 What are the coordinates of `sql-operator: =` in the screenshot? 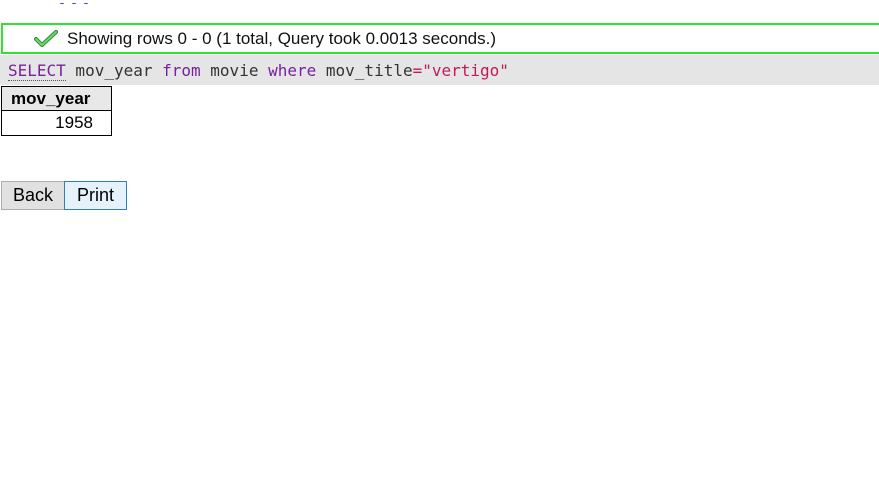 It's located at (417, 70).